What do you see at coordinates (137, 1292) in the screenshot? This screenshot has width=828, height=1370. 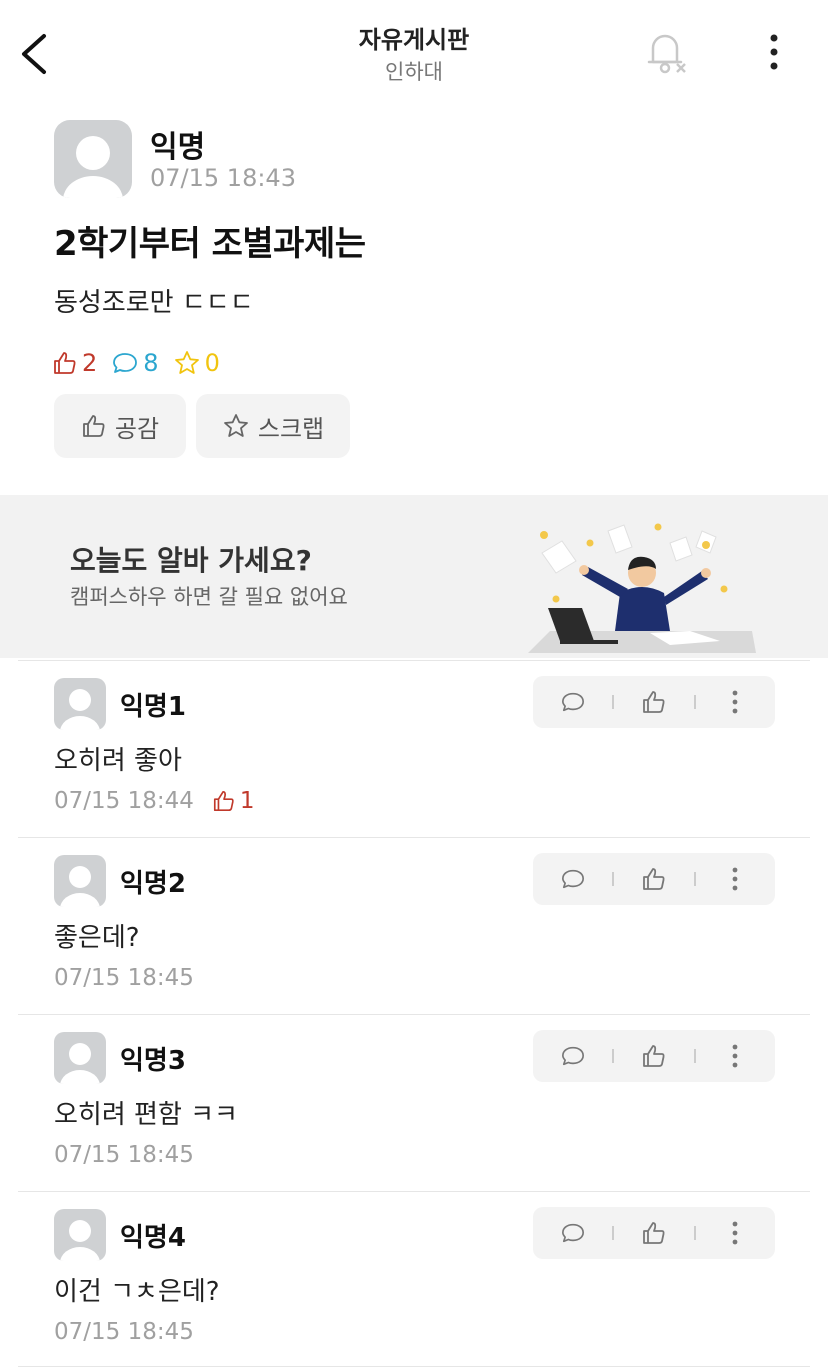 I see `comment-text: 이건 ㄱㅊ은데?` at bounding box center [137, 1292].